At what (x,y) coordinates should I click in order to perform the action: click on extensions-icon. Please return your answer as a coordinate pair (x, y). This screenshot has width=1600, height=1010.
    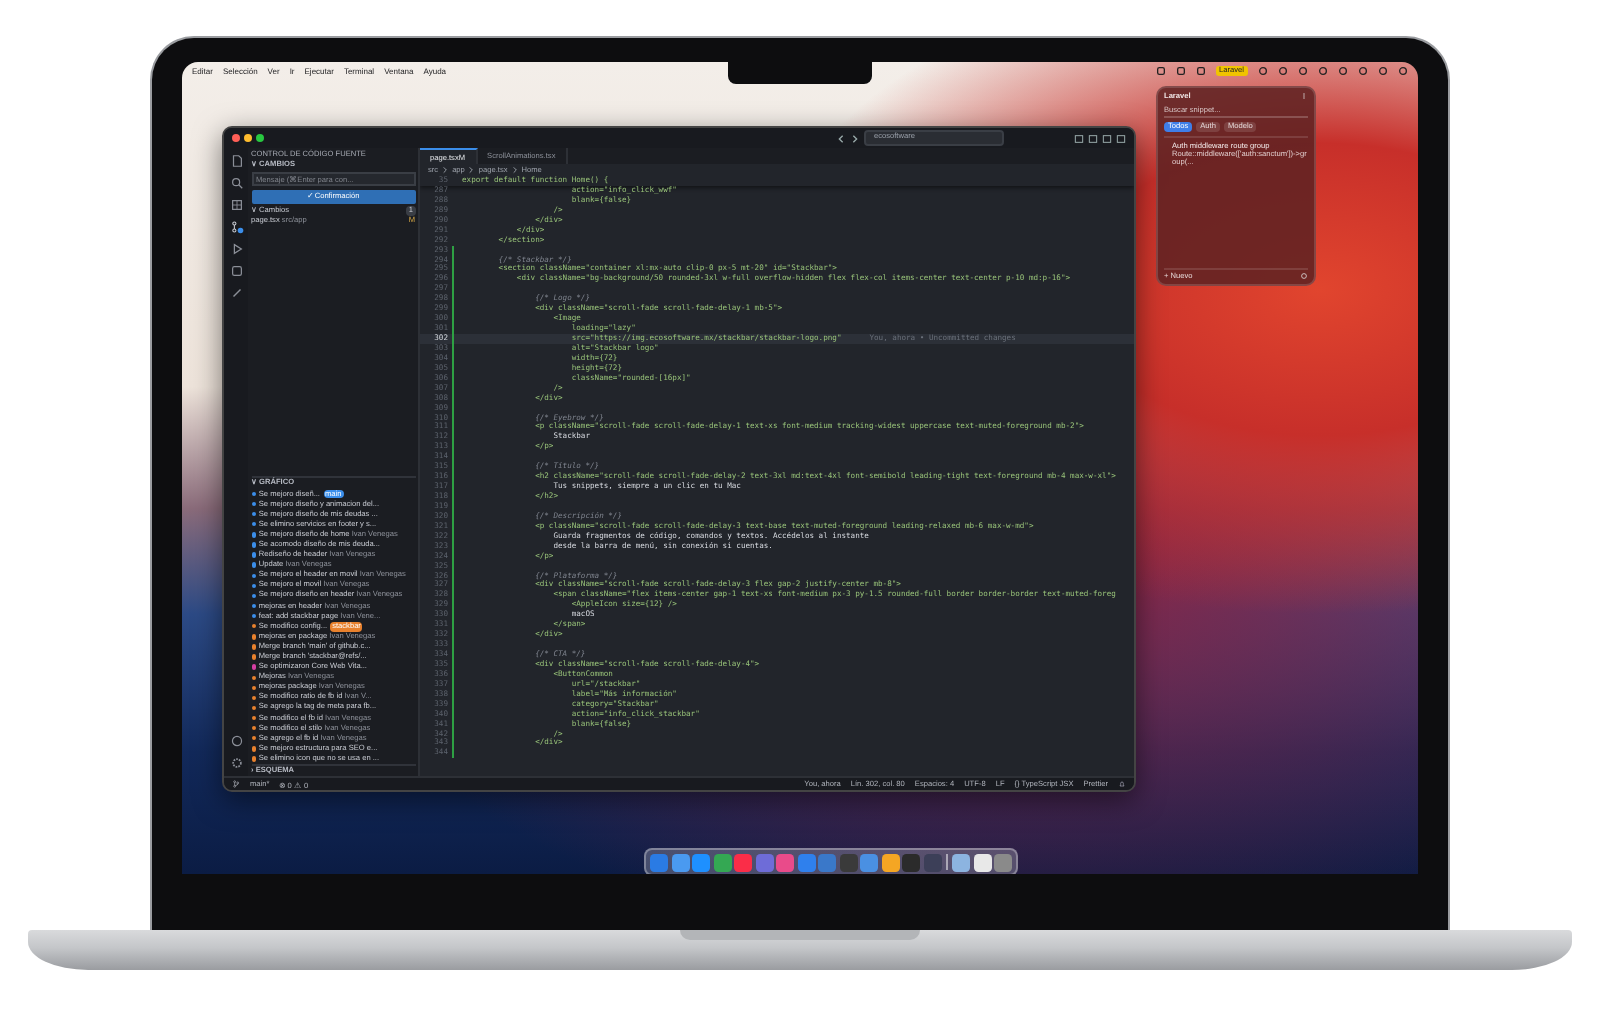
    Looking at the image, I should click on (236, 205).